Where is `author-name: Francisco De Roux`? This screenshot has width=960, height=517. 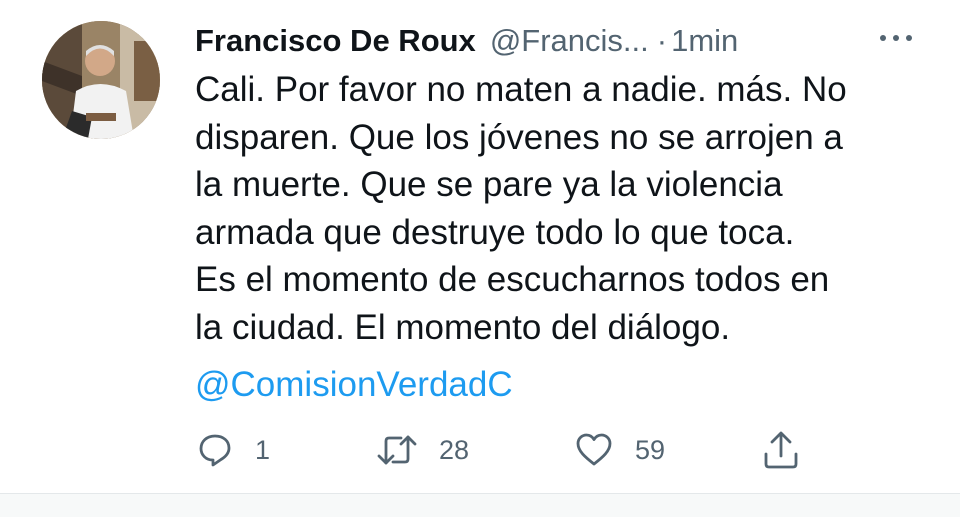
author-name: Francisco De Roux is located at coordinates (335, 41).